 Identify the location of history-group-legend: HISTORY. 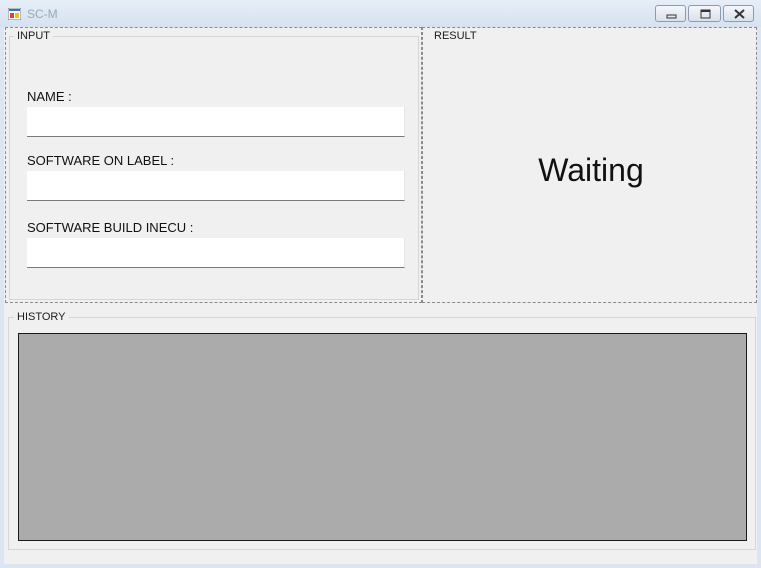
(41, 317).